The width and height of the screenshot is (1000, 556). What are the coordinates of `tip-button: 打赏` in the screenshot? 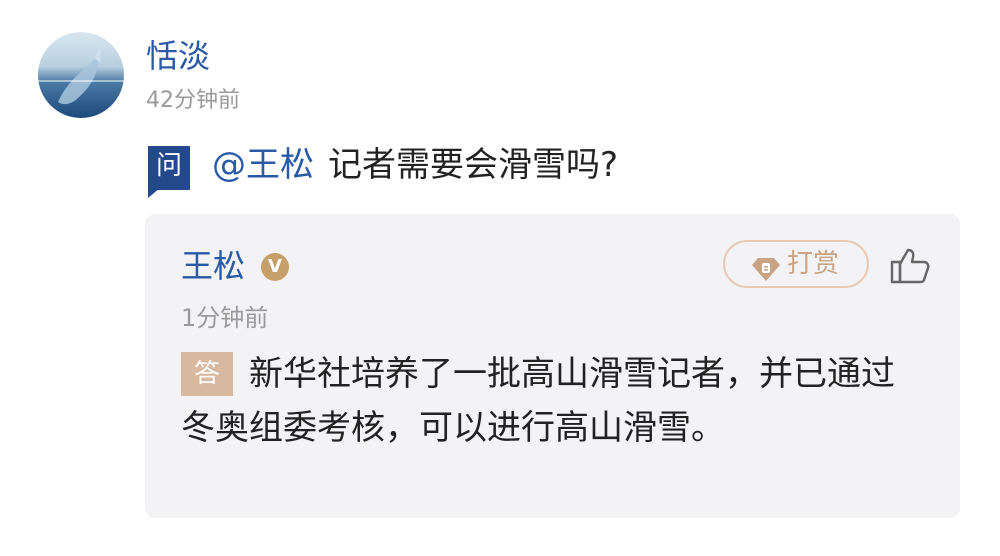 It's located at (796, 264).